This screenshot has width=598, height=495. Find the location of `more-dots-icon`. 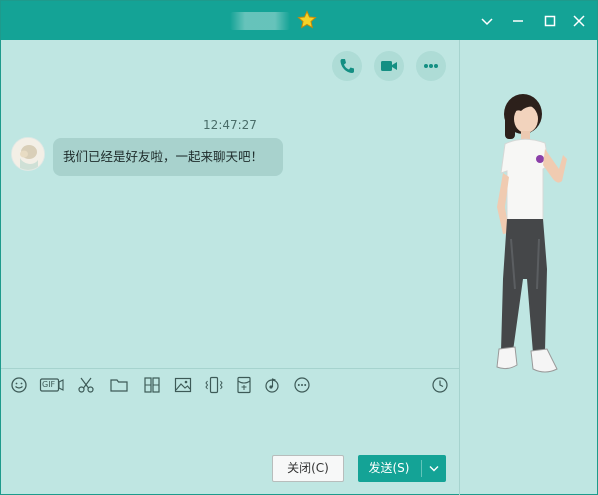

more-dots-icon is located at coordinates (431, 66).